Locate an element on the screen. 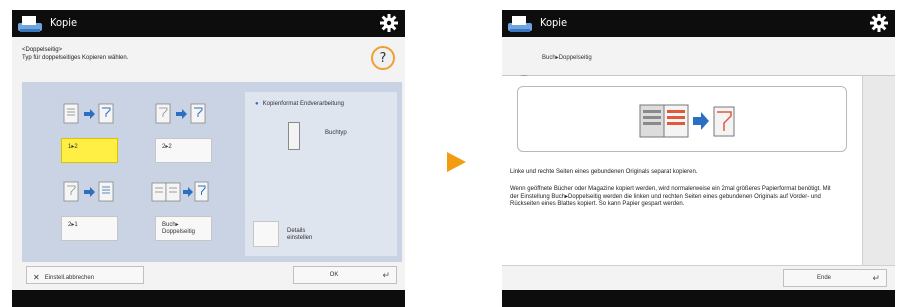 This screenshot has width=900, height=307. details-label-line1: Details is located at coordinates (296, 231).